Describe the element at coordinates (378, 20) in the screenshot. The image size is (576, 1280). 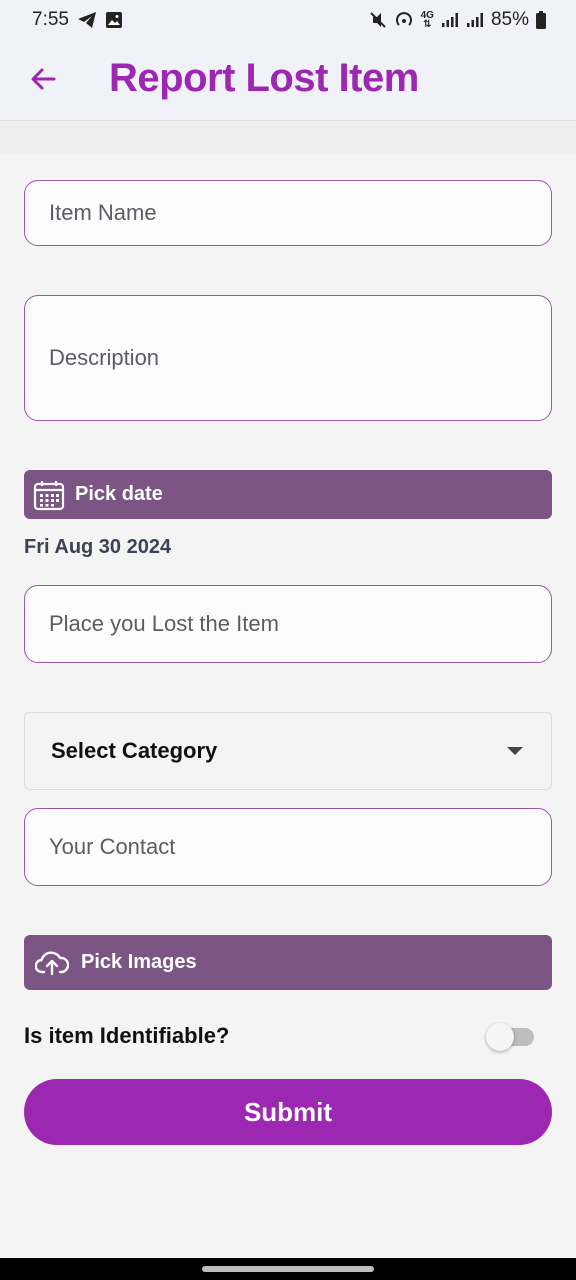
I see `mute-icon` at that location.